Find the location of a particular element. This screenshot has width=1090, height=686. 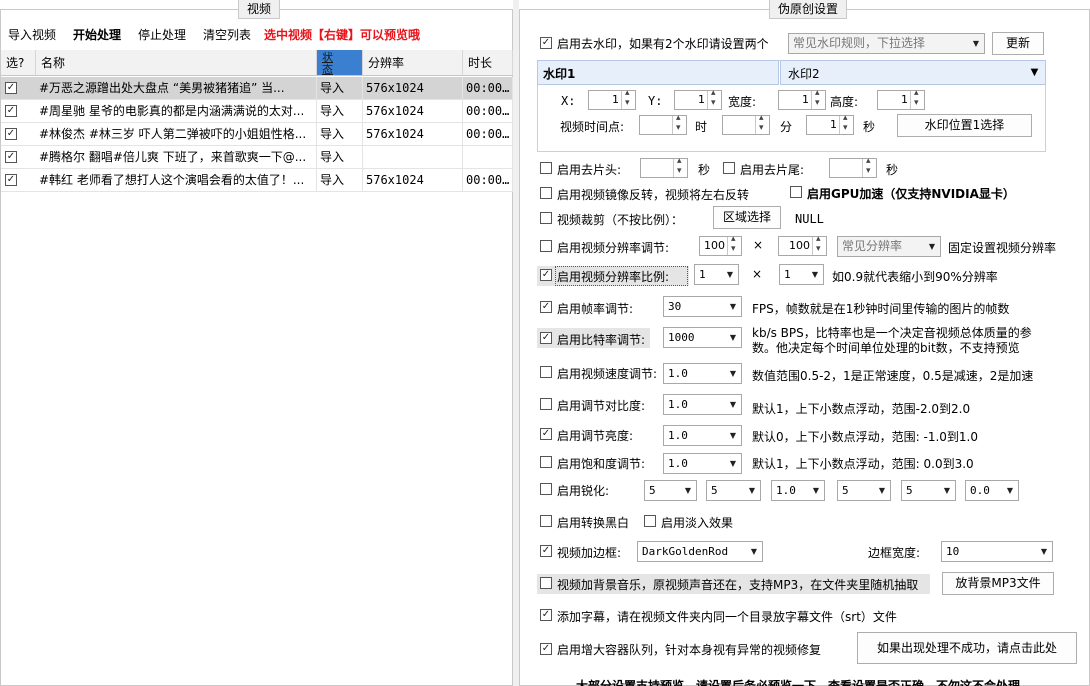

sharpen-select-6: 0.0 ▼ is located at coordinates (992, 490).